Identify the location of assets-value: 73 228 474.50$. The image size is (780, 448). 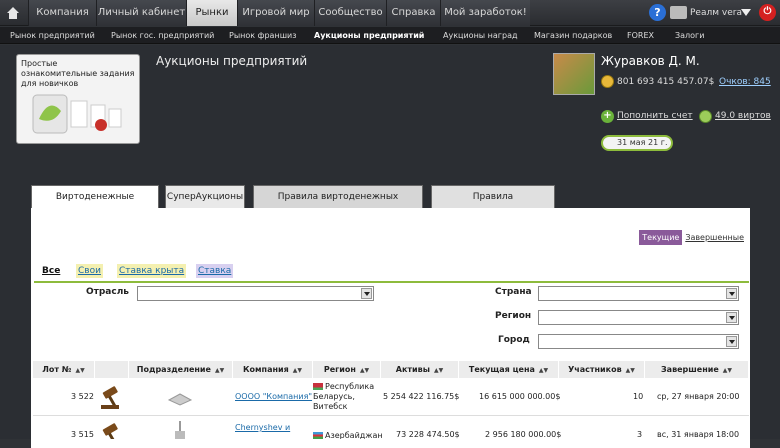
(428, 434).